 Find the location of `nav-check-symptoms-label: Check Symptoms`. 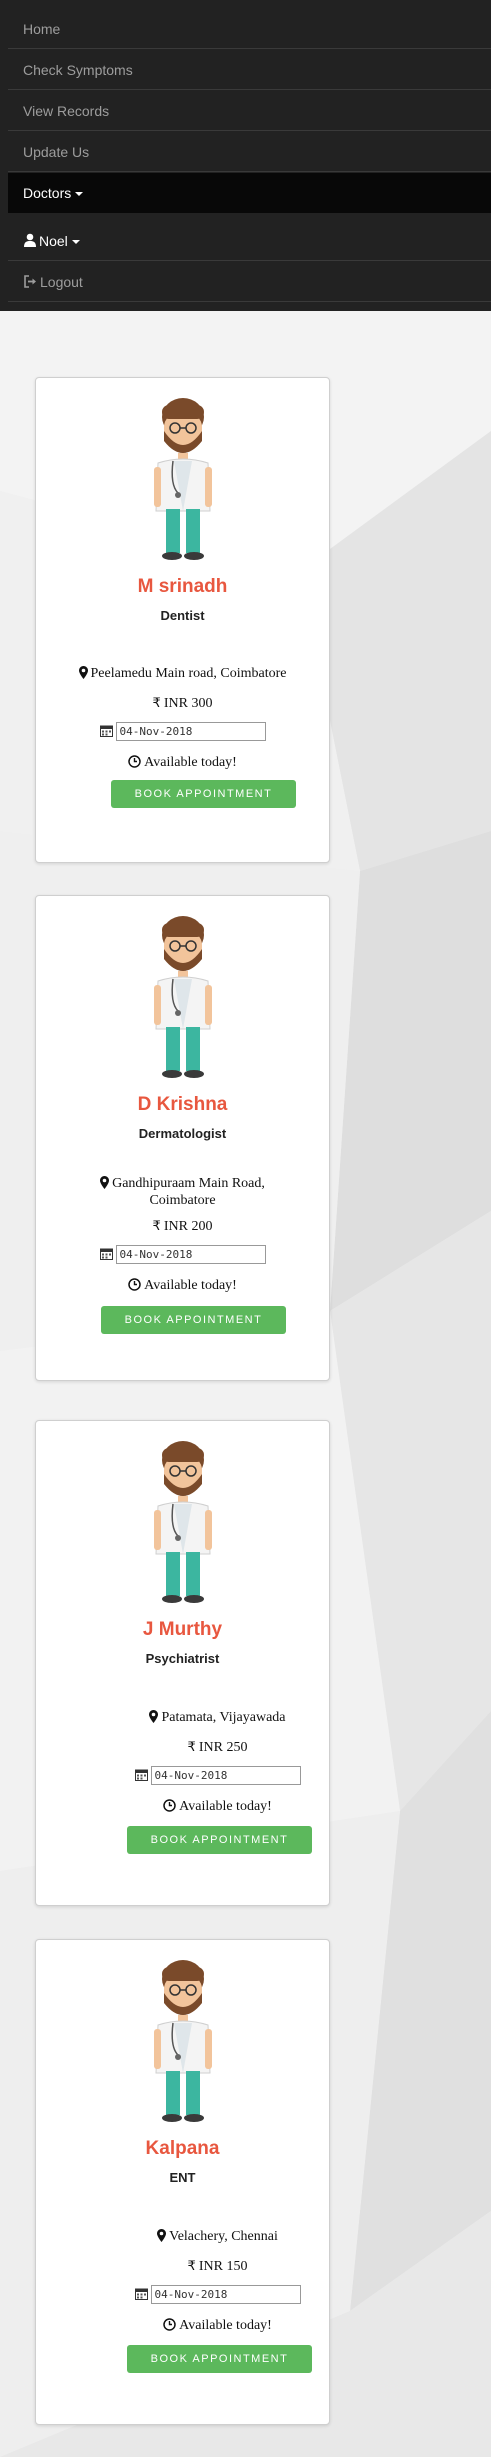

nav-check-symptoms-label: Check Symptoms is located at coordinates (78, 70).